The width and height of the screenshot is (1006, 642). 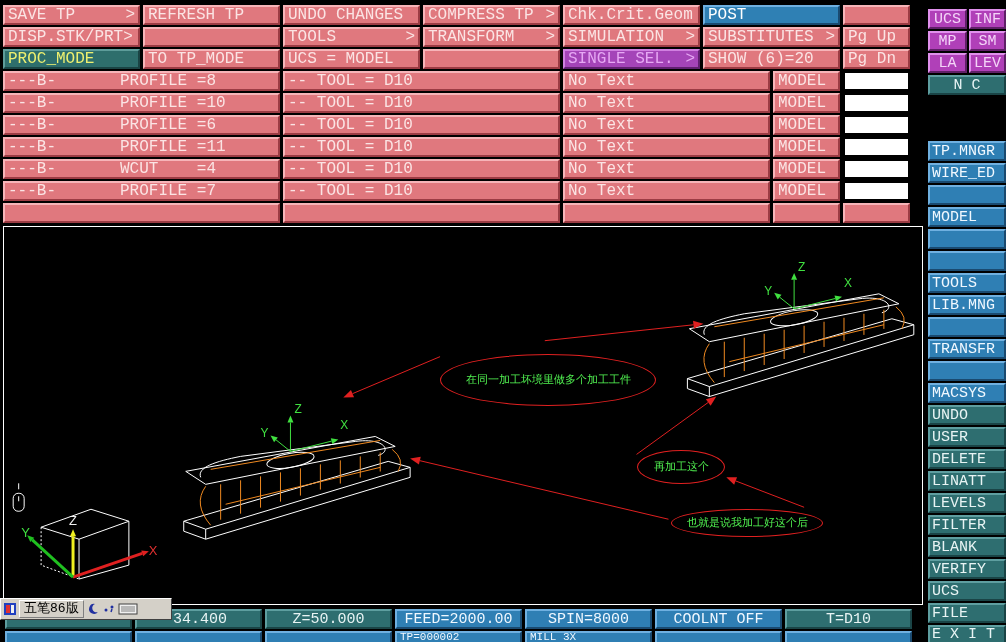 What do you see at coordinates (967, 305) in the screenshot?
I see `side-button: LIB.MNG` at bounding box center [967, 305].